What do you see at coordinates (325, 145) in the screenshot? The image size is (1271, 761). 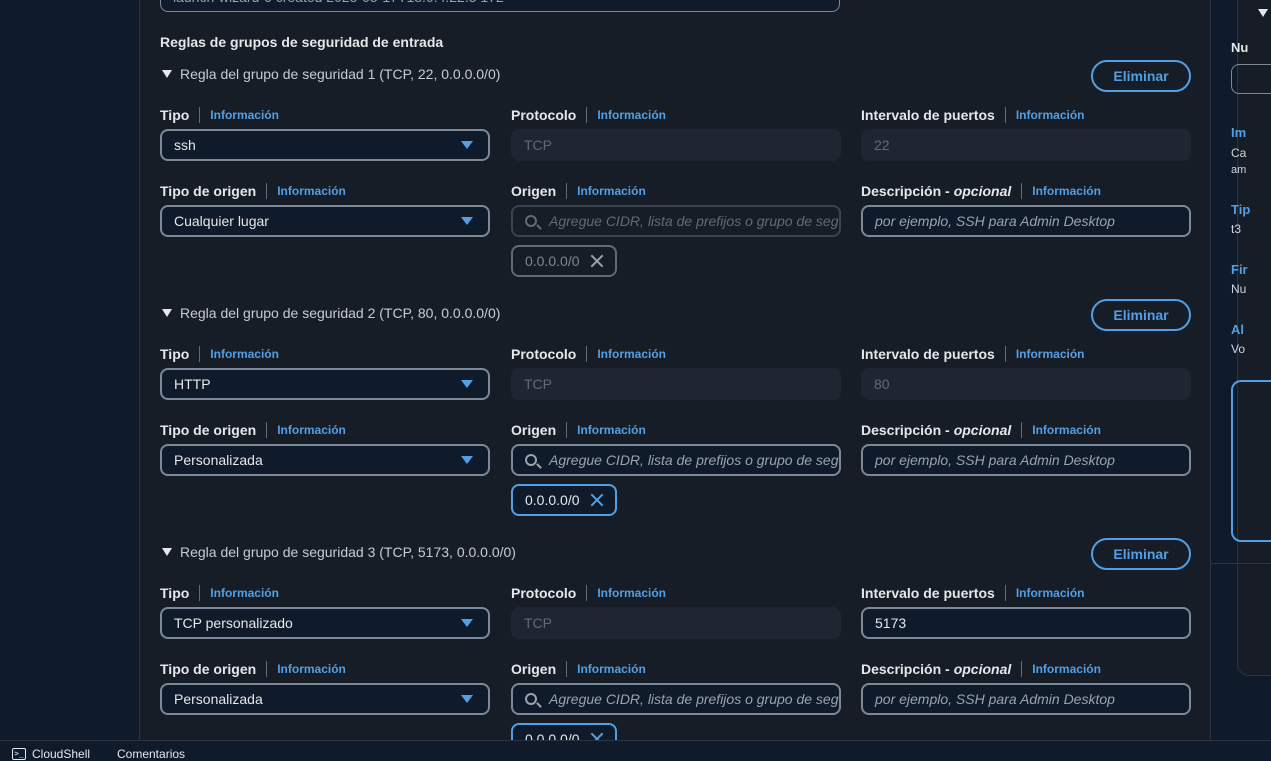 I see `rule-1-tipo-select: ssh` at bounding box center [325, 145].